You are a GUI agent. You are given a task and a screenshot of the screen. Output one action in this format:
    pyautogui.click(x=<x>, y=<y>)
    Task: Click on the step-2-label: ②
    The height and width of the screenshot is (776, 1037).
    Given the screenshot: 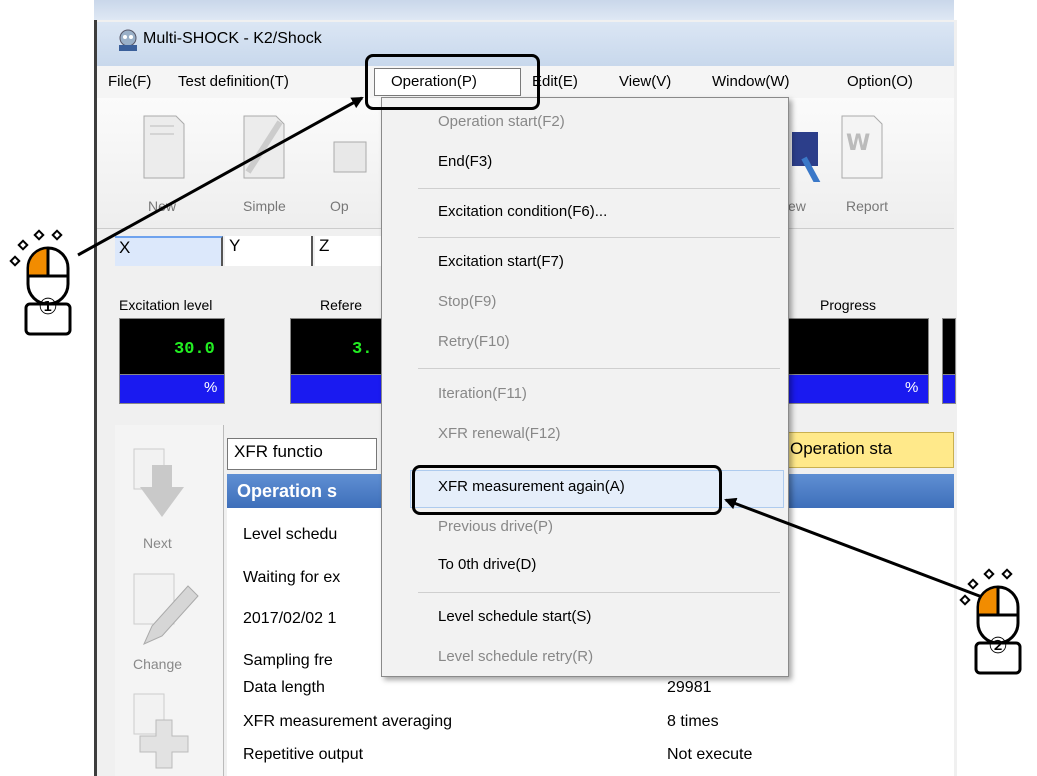 What is the action you would take?
    pyautogui.click(x=998, y=645)
    